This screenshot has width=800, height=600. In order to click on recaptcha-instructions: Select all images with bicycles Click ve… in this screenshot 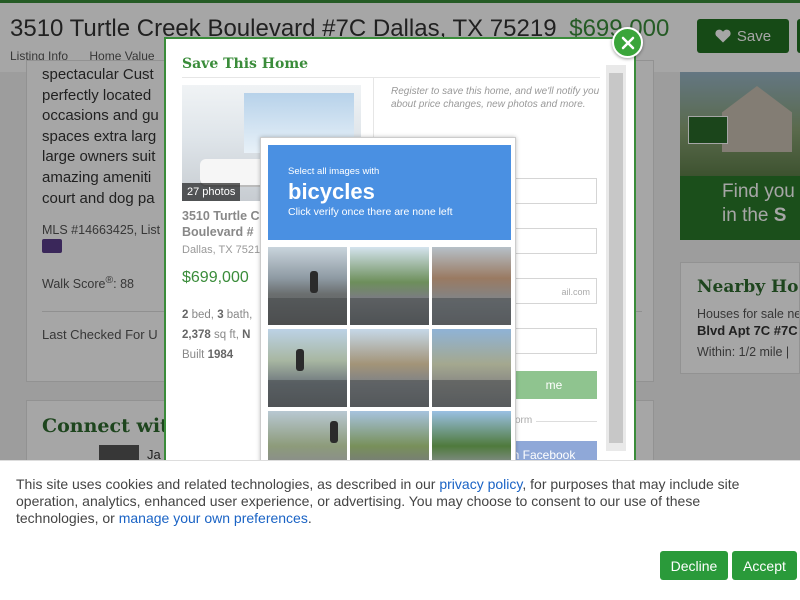, I will do `click(389, 192)`.